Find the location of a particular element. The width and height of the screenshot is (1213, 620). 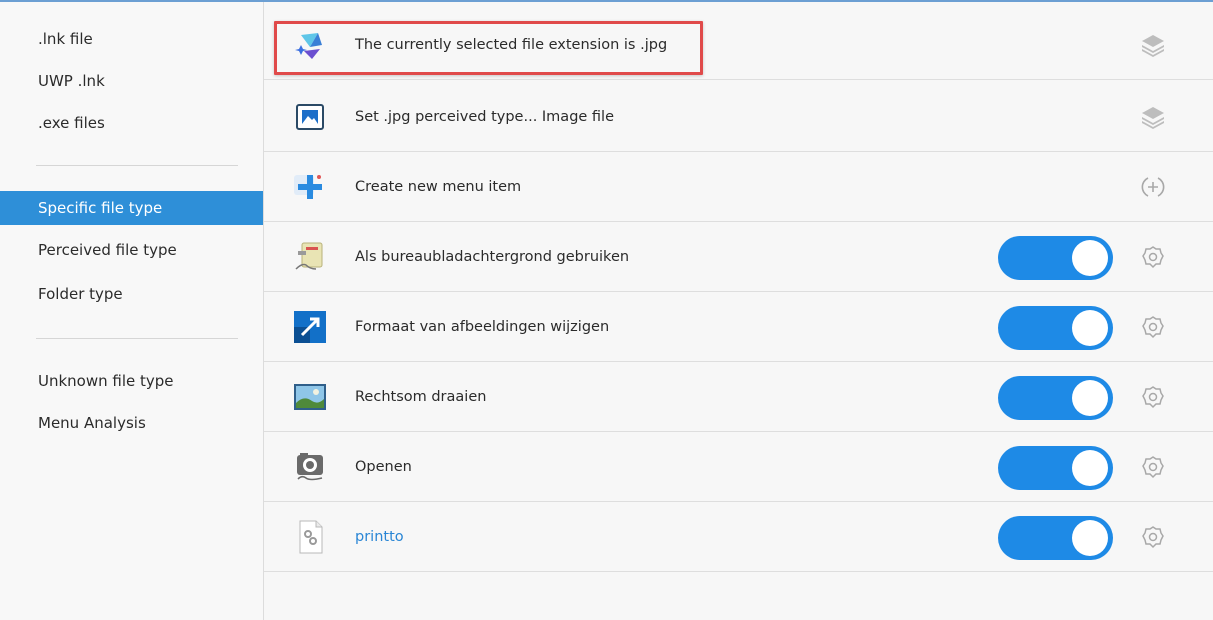

sidebar-item-menu-analysis: Menu Analysis is located at coordinates (131, 423).